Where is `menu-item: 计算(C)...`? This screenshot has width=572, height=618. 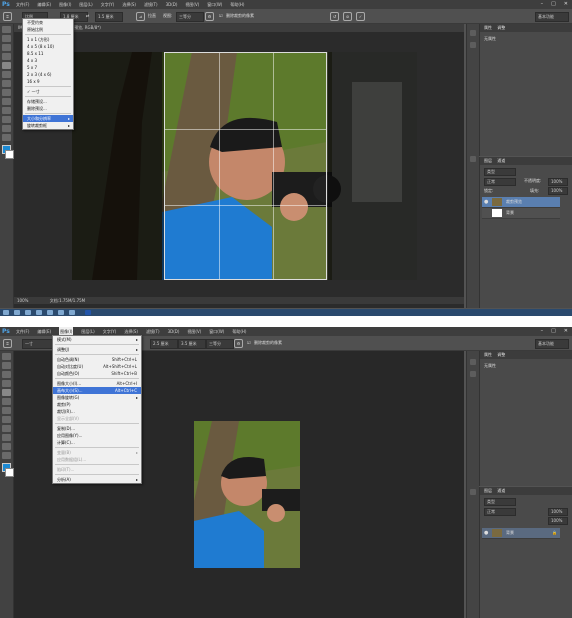
menu-item: 计算(C)... is located at coordinates (97, 442).